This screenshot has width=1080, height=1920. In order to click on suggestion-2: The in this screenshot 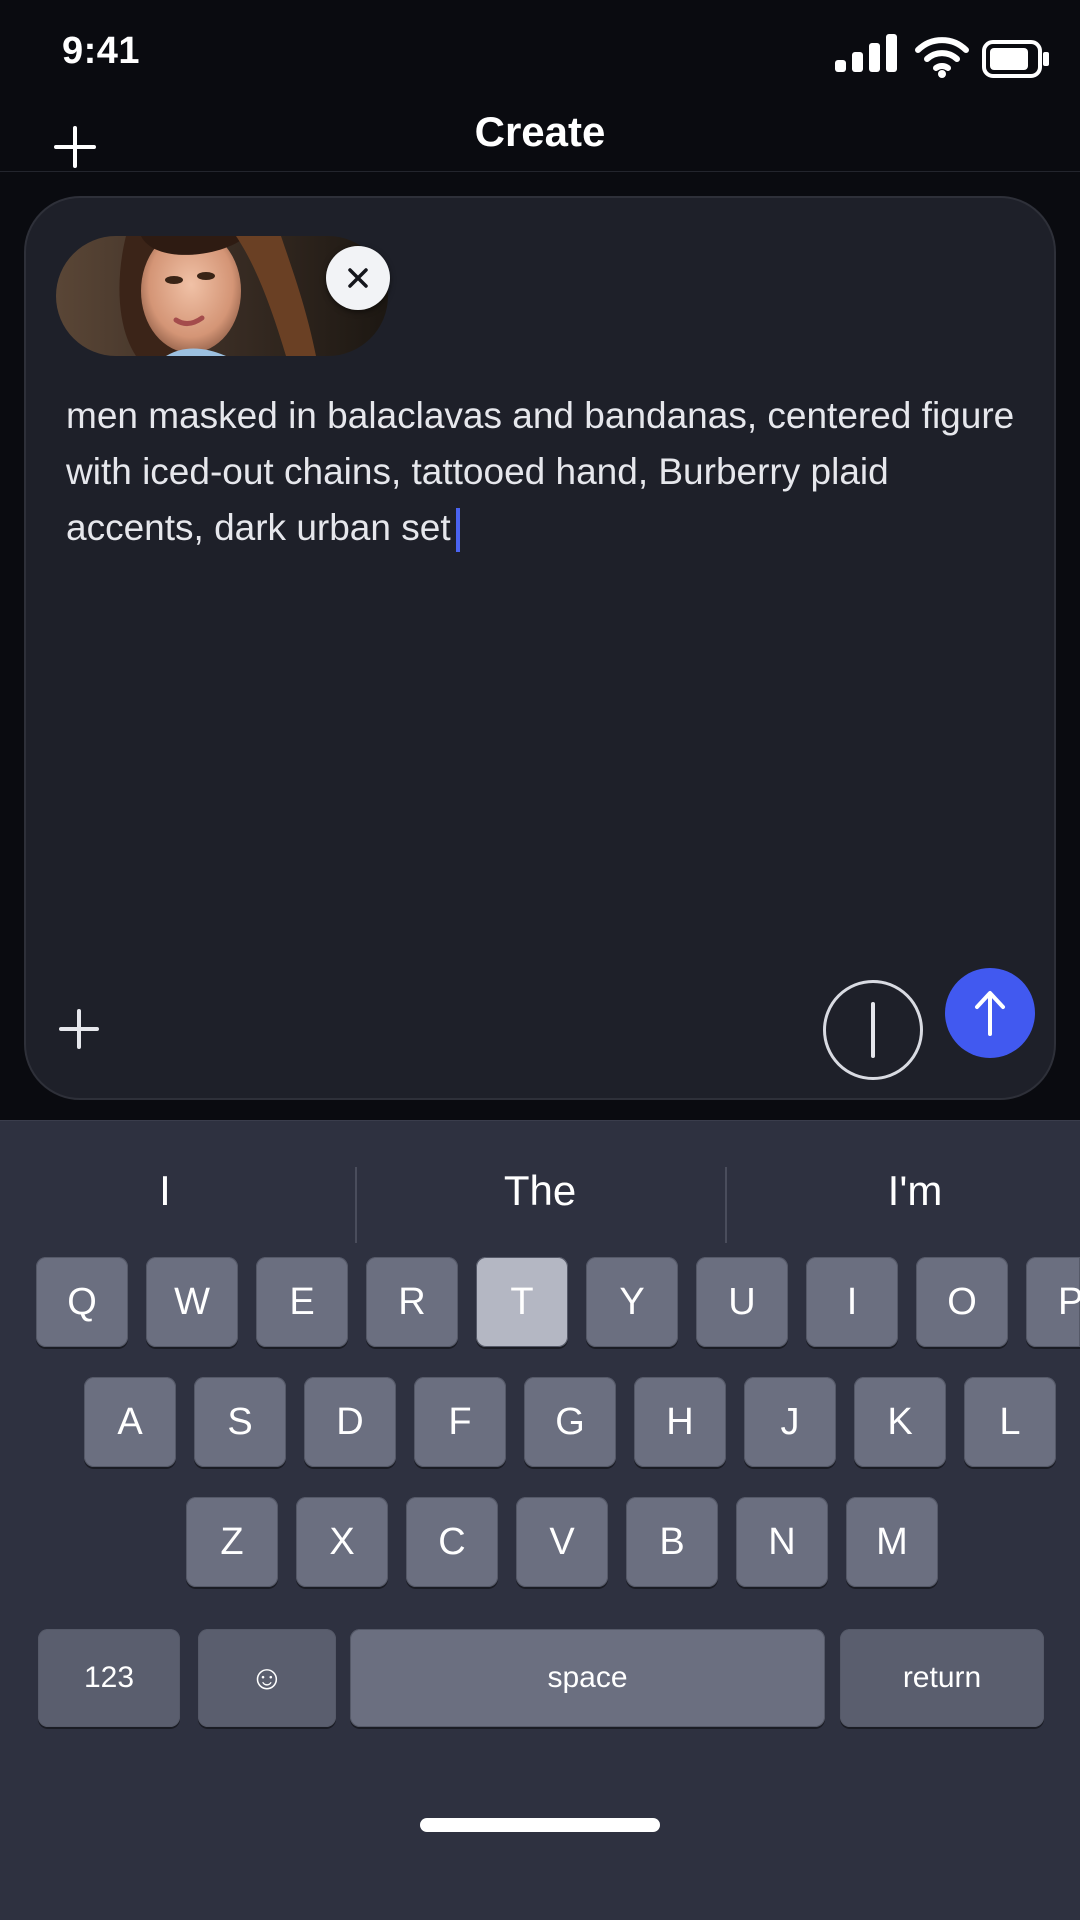, I will do `click(540, 1191)`.